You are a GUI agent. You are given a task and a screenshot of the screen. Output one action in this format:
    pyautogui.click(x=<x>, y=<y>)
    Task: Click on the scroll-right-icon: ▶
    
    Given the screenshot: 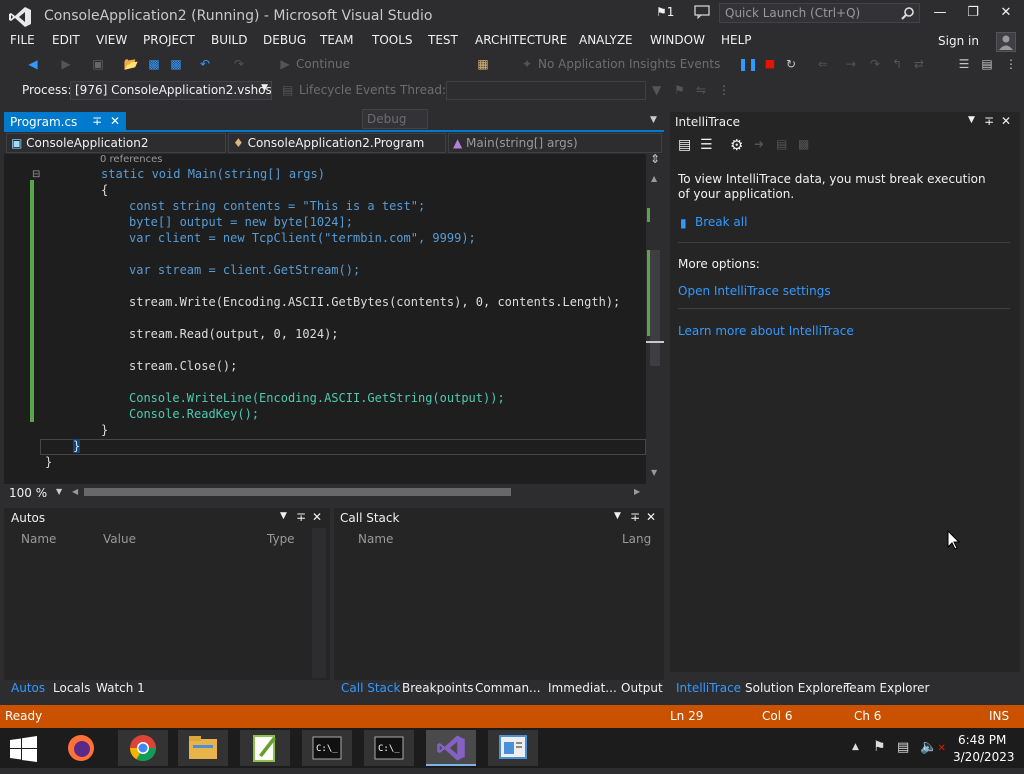 What is the action you would take?
    pyautogui.click(x=637, y=491)
    